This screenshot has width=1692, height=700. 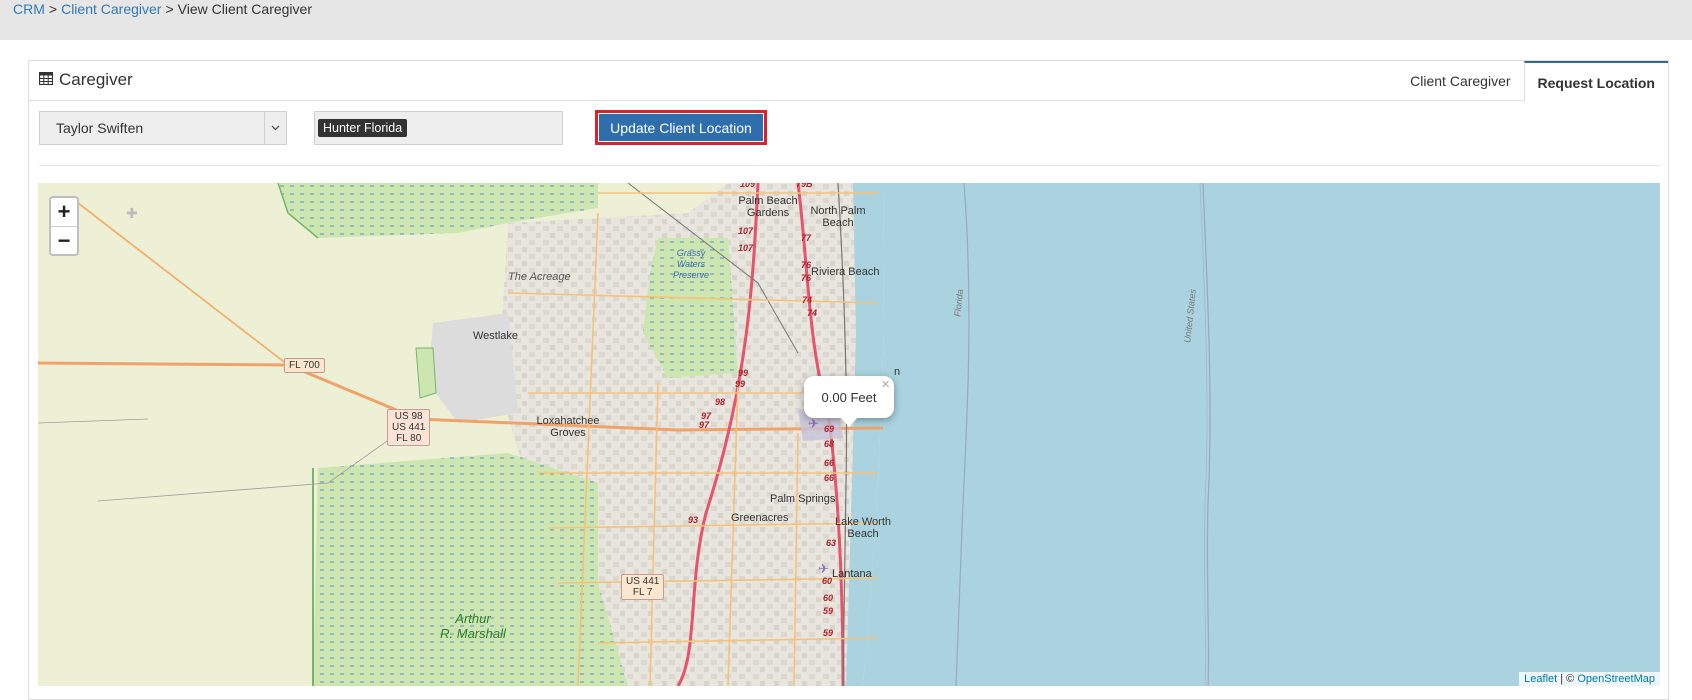 What do you see at coordinates (831, 543) in the screenshot?
I see `route-number: 63` at bounding box center [831, 543].